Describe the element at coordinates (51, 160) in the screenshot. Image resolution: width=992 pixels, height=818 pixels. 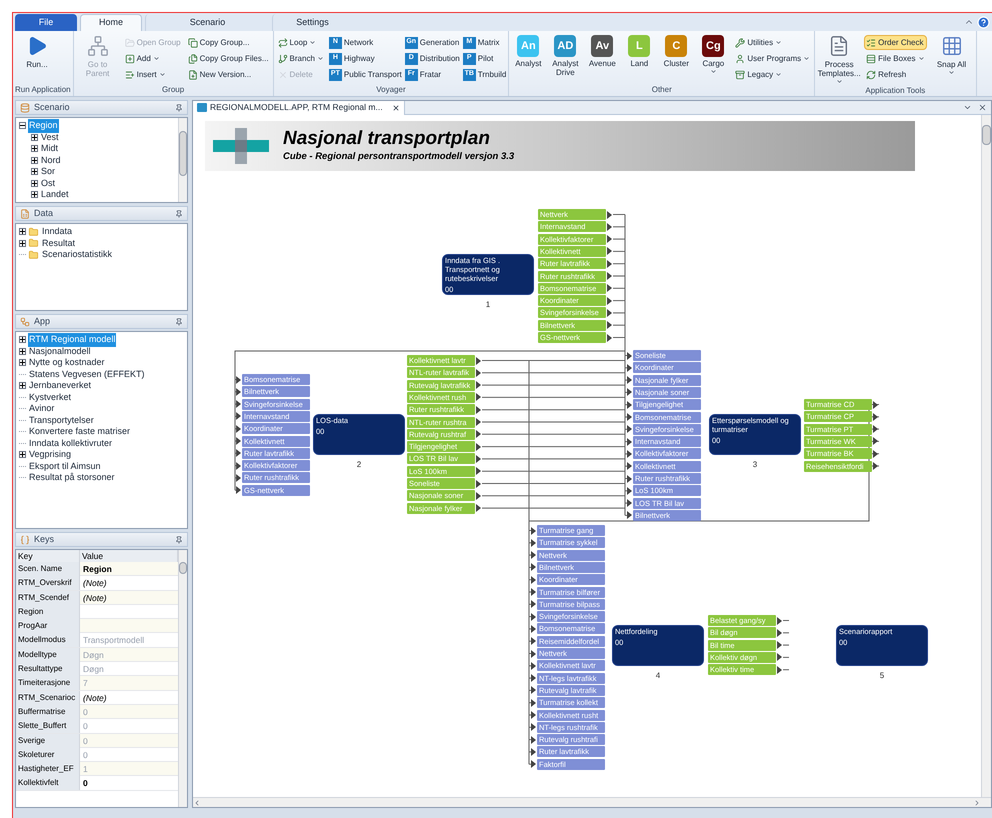
I see `tree-item: Nord` at that location.